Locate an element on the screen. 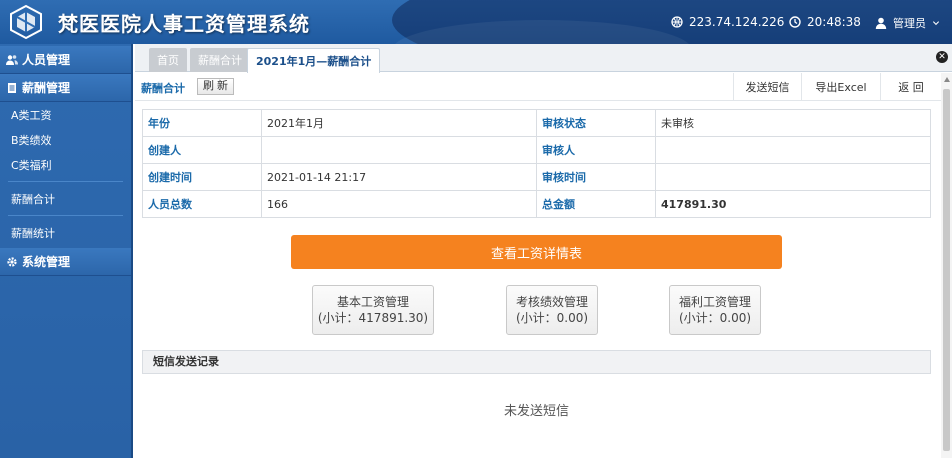  audit-status-value: 未审核 is located at coordinates (793, 123).